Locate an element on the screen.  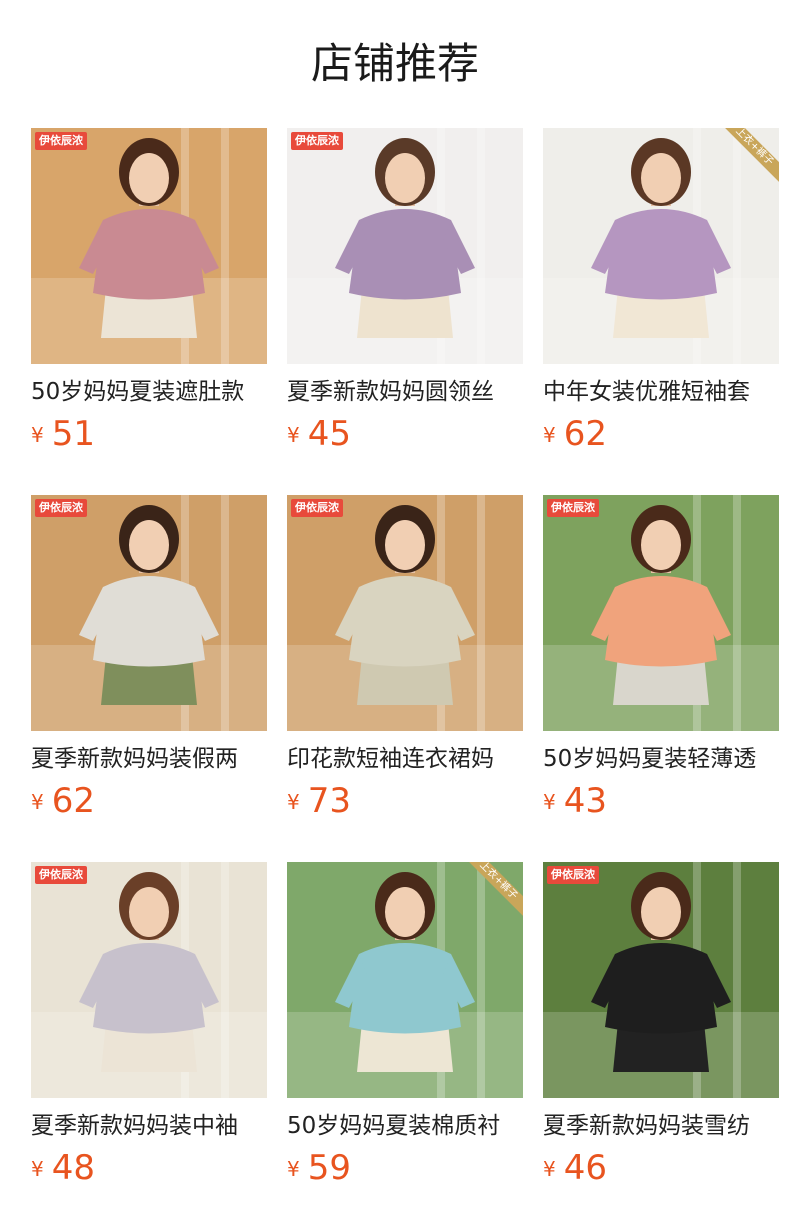
product-card: 伊依辰浓夏季新款妈妈装雪纺 ¥46 is located at coordinates (661, 1032).